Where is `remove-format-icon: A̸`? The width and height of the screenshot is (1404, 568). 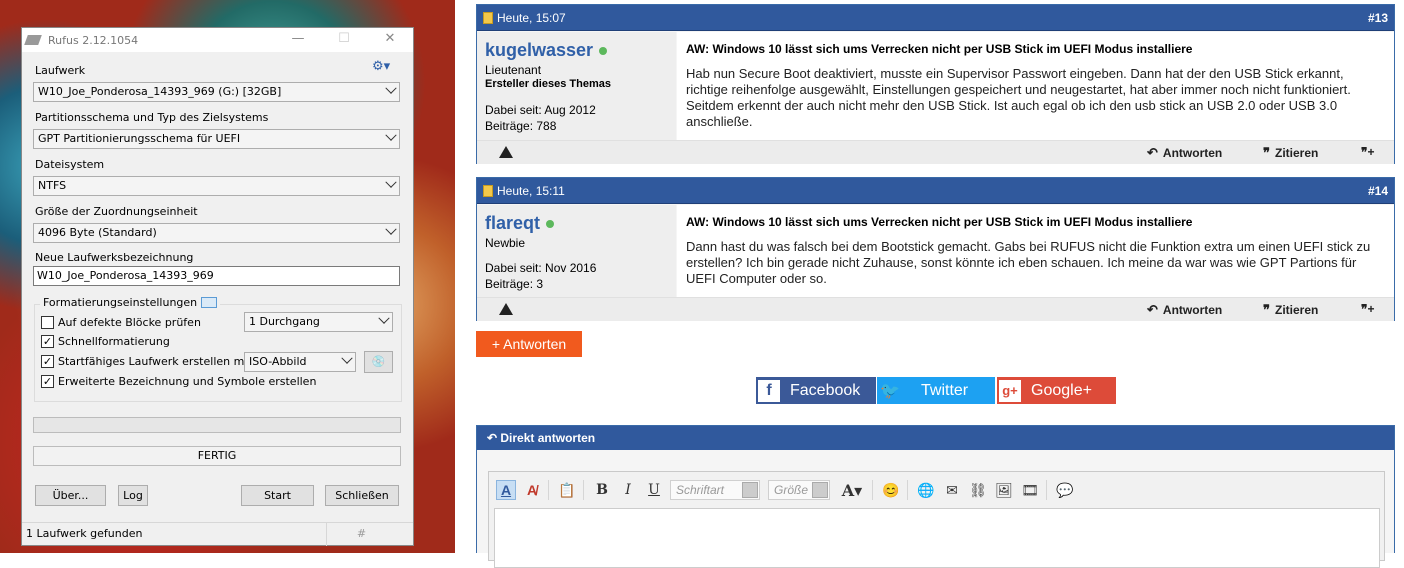 remove-format-icon: A̸ is located at coordinates (532, 490).